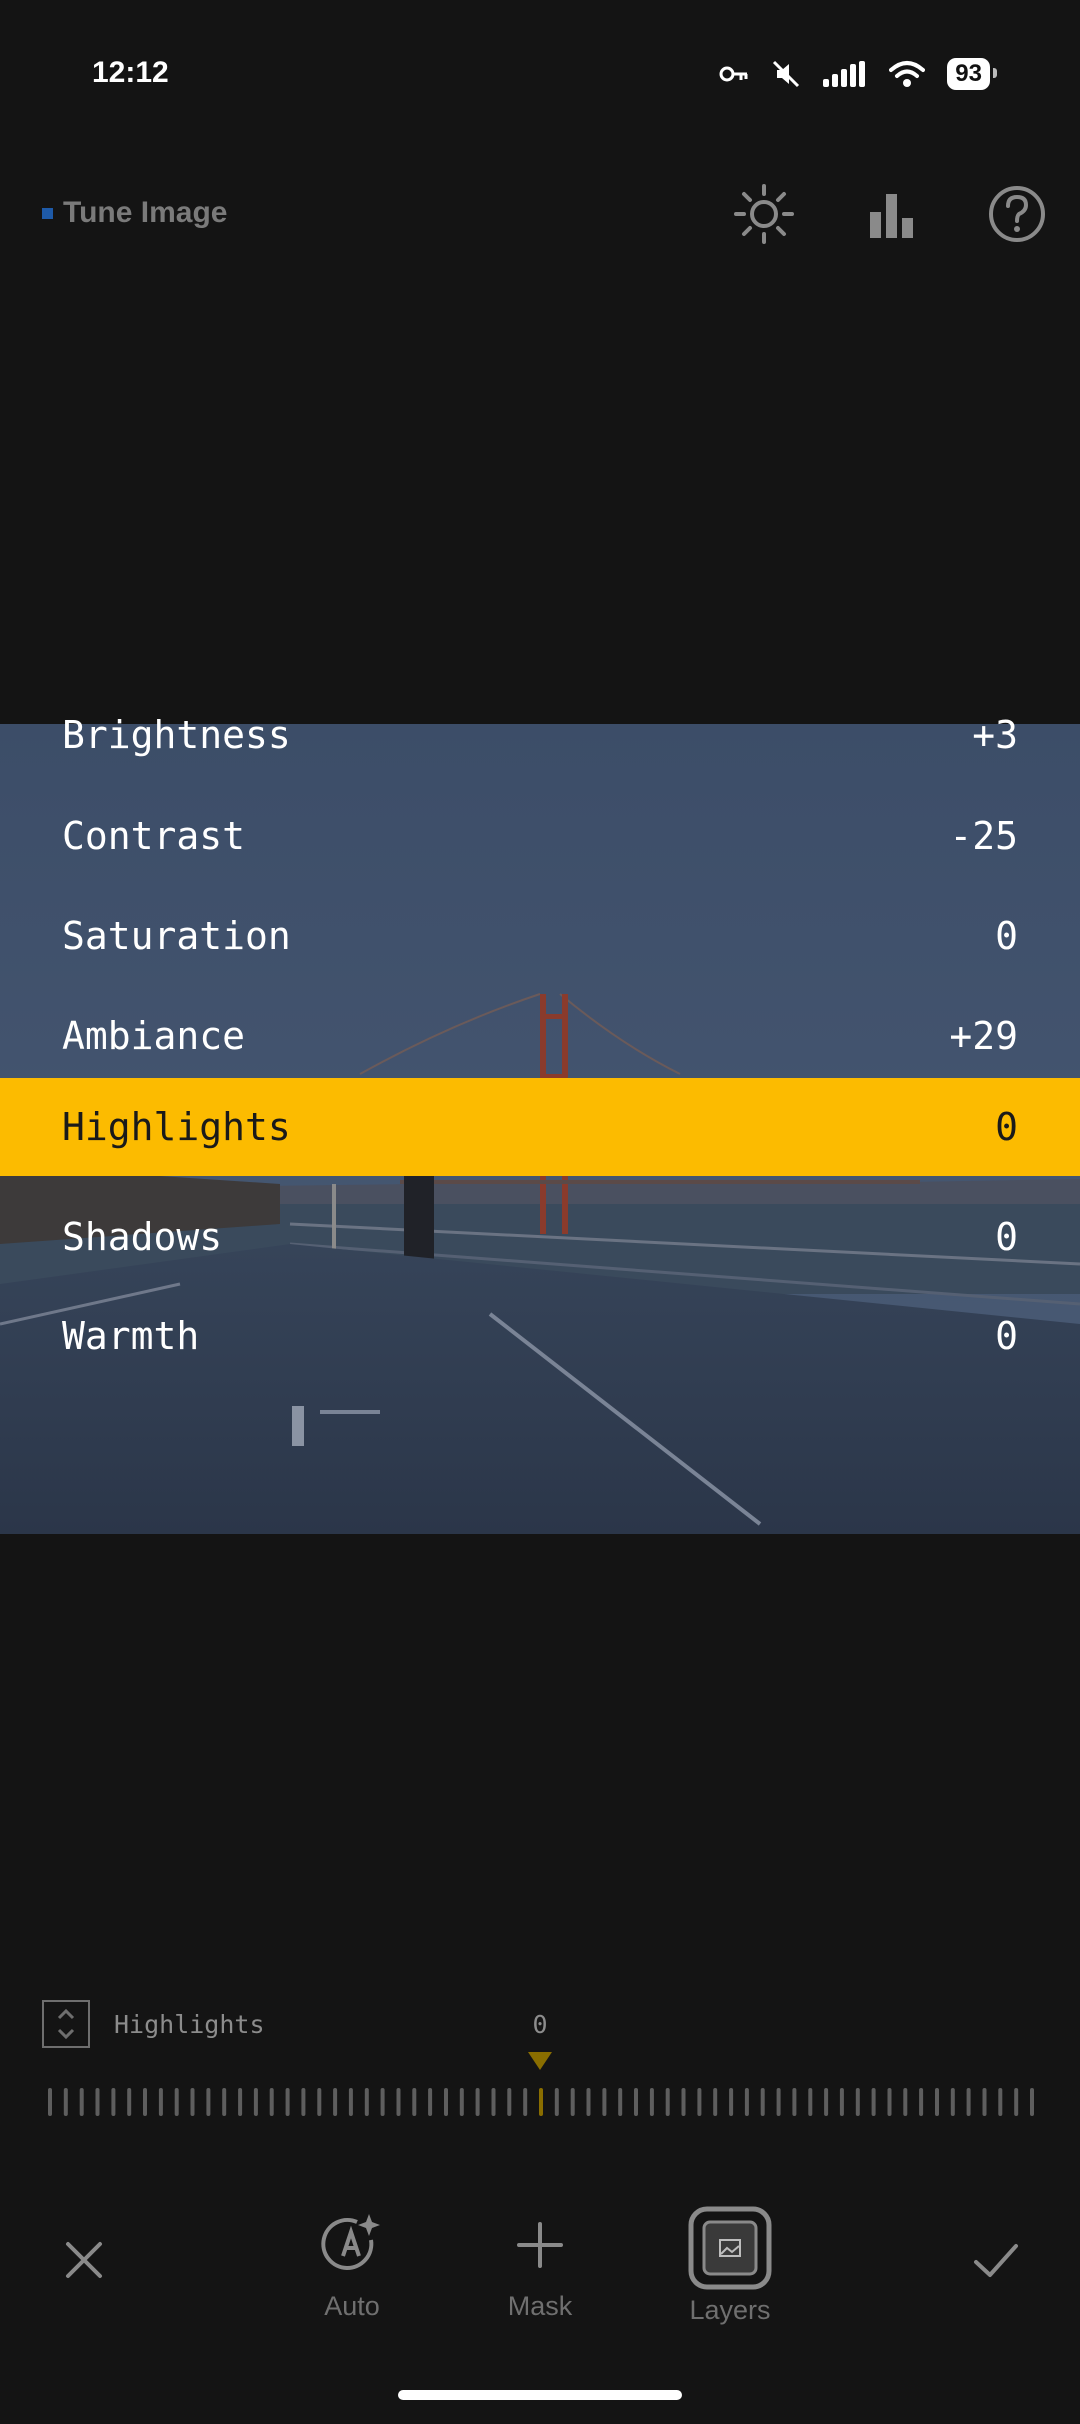 The image size is (1080, 2424). I want to click on slider-pointer-icon, so click(540, 2061).